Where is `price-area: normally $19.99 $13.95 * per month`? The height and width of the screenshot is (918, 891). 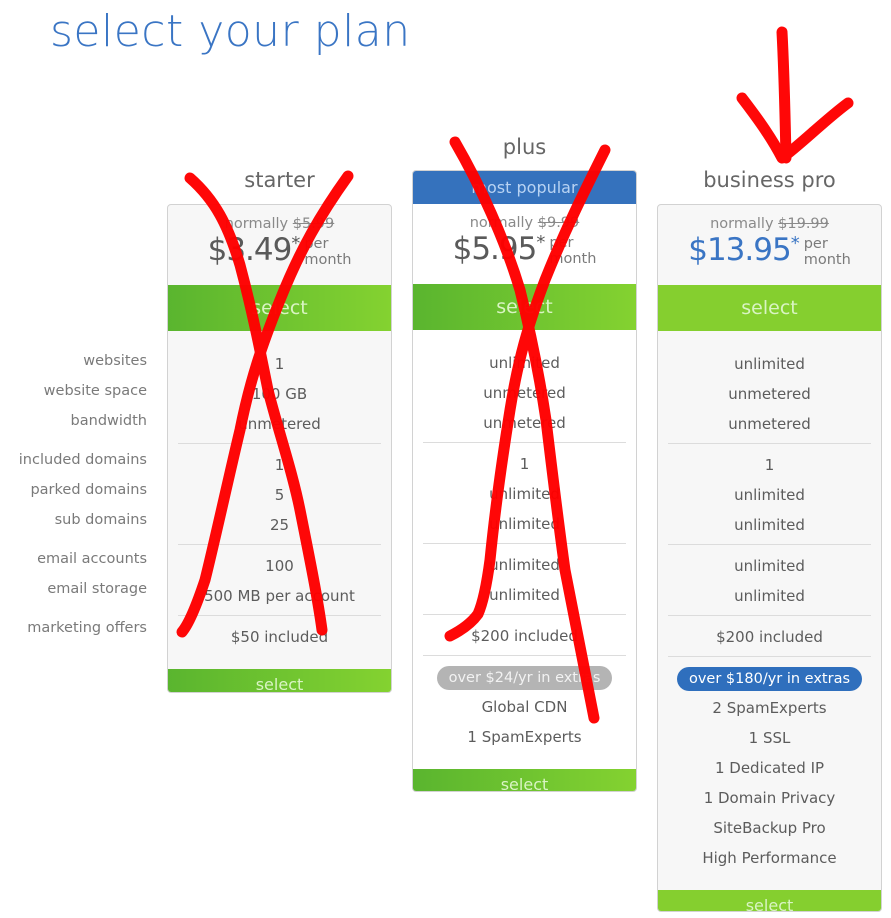 price-area: normally $19.99 $13.95 * per month is located at coordinates (769, 245).